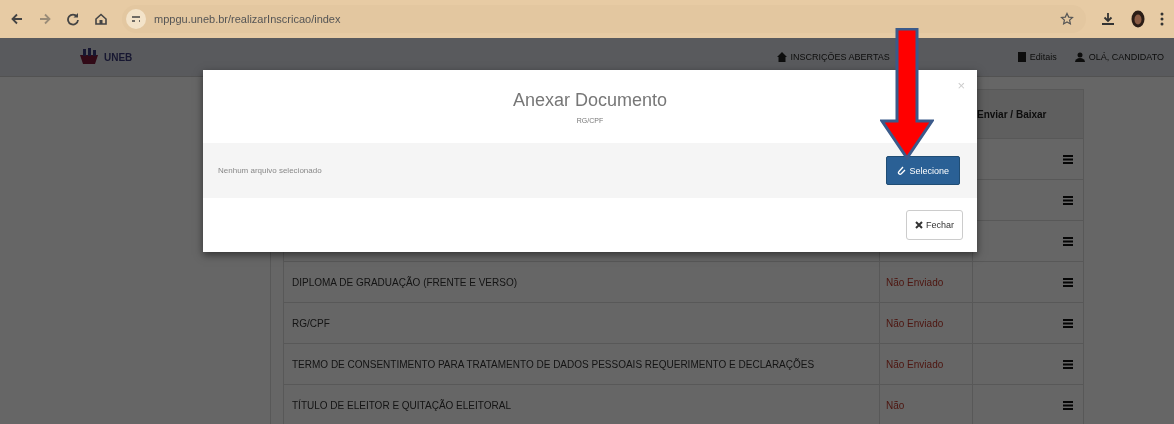 The image size is (1174, 424). Describe the element at coordinates (270, 170) in the screenshot. I see `file-status-text: Nenhum arquivo selecionado` at that location.